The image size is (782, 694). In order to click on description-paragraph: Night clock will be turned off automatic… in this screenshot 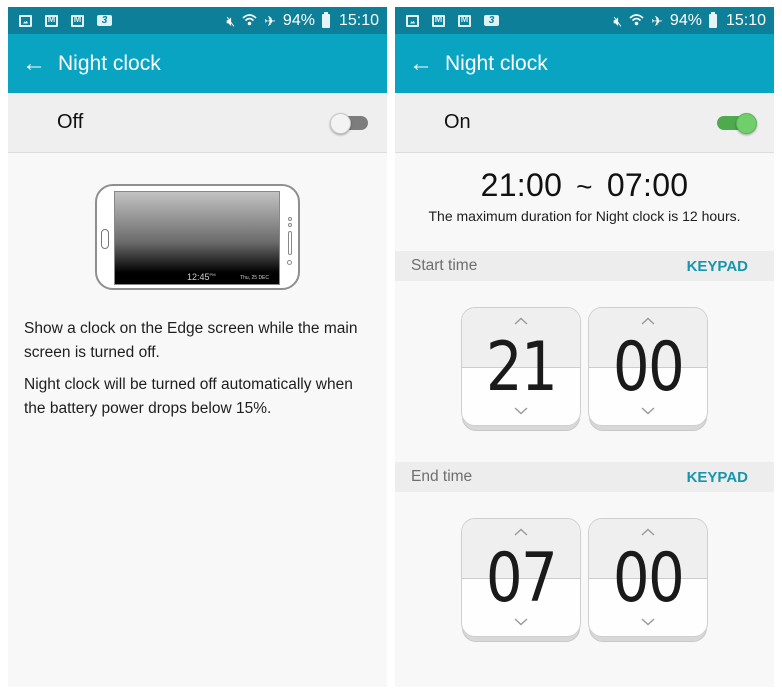, I will do `click(188, 396)`.